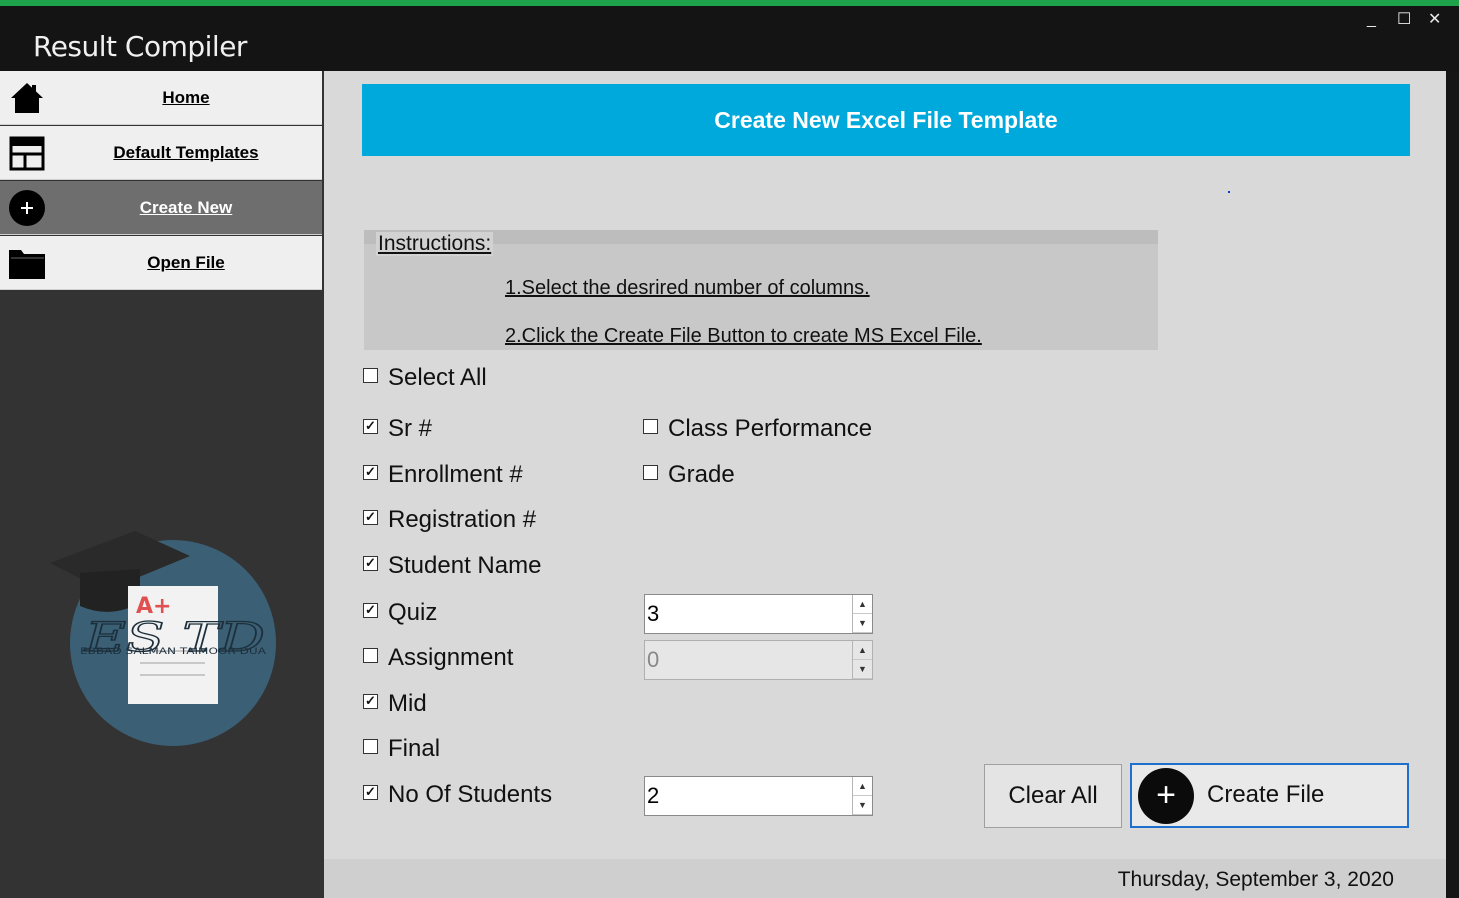  I want to click on maximize-button: ☐, so click(1404, 20).